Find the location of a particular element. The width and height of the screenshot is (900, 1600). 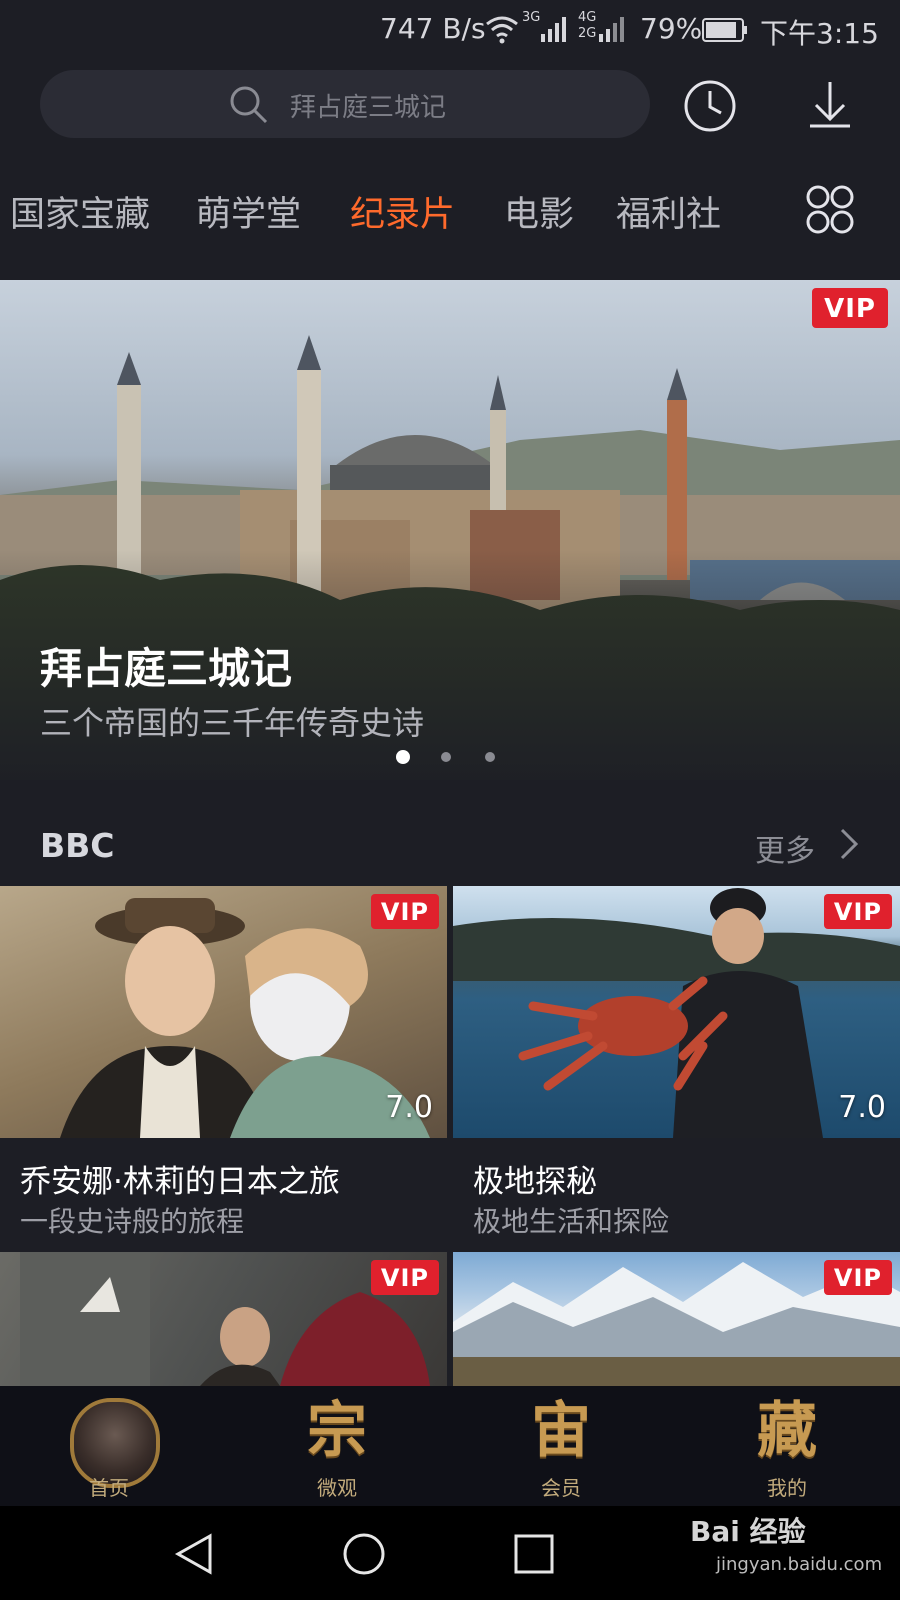

nav-micro: 宗 微观 is located at coordinates (337, 1446).